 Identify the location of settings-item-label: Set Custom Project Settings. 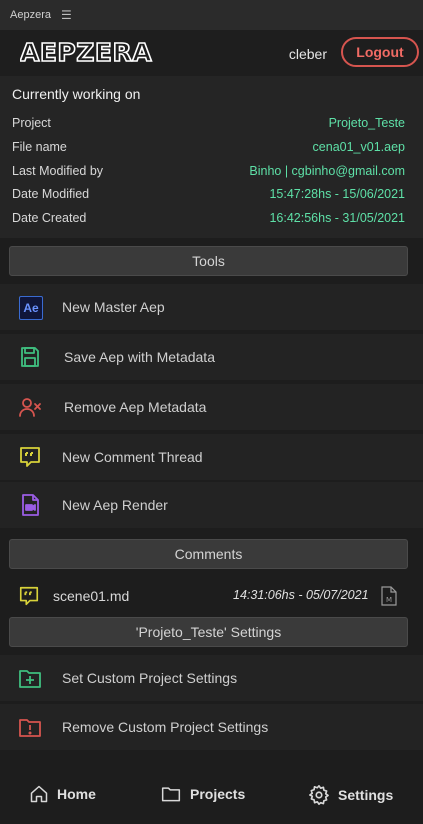
(150, 678).